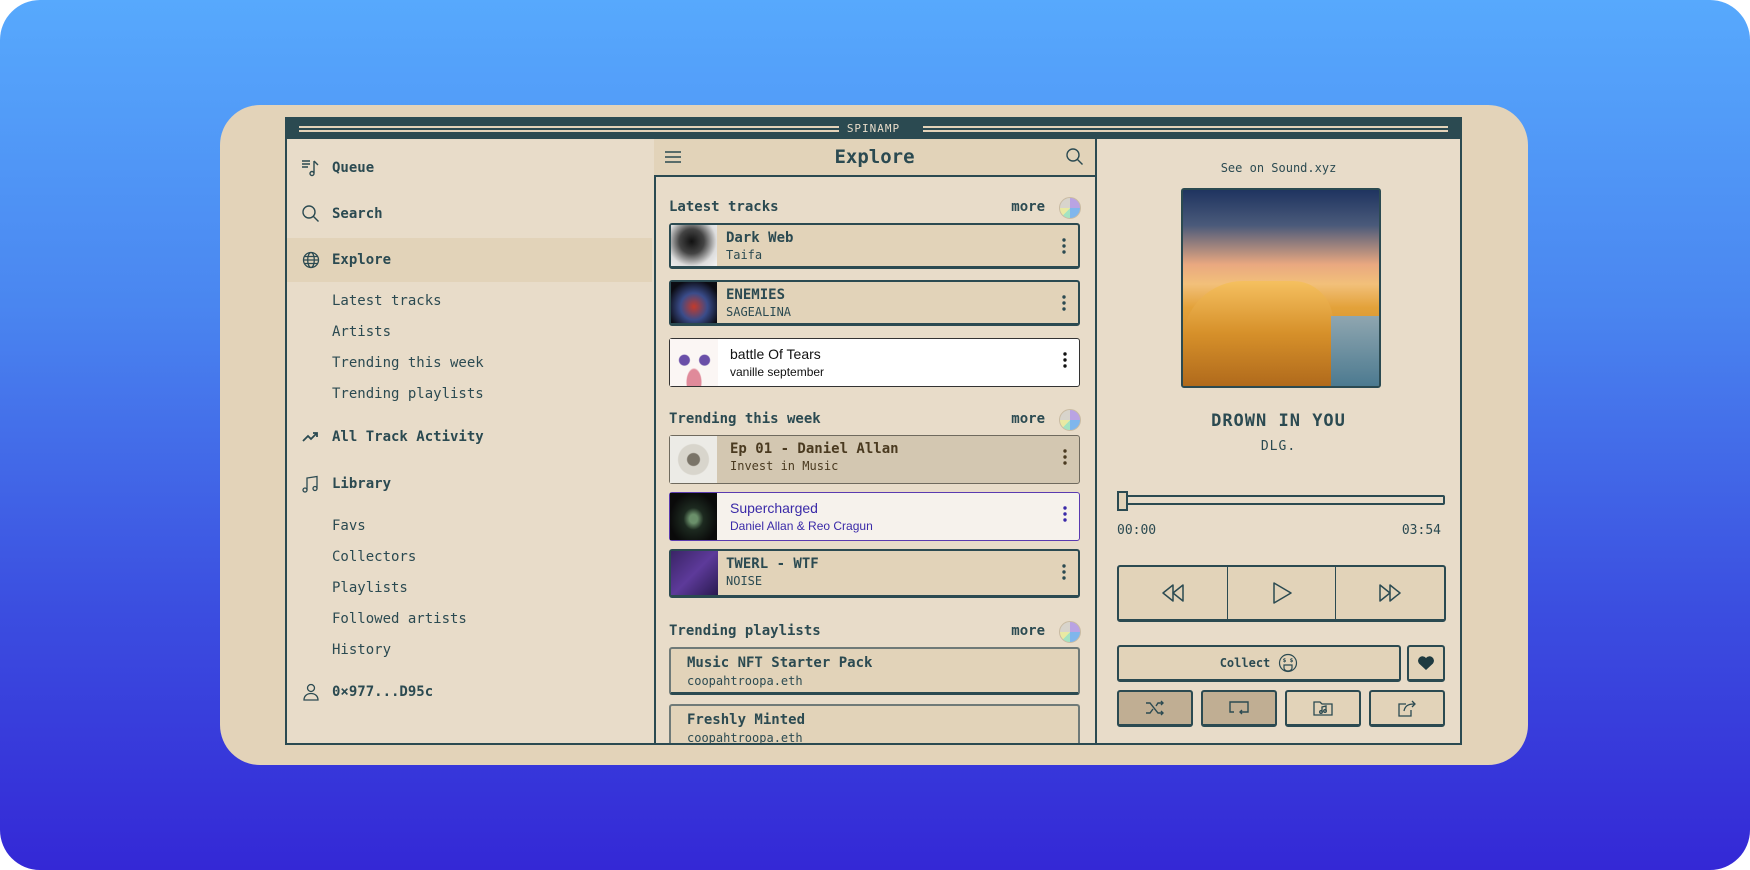 Image resolution: width=1750 pixels, height=870 pixels. I want to click on track-title: battle Of Tears, so click(775, 354).